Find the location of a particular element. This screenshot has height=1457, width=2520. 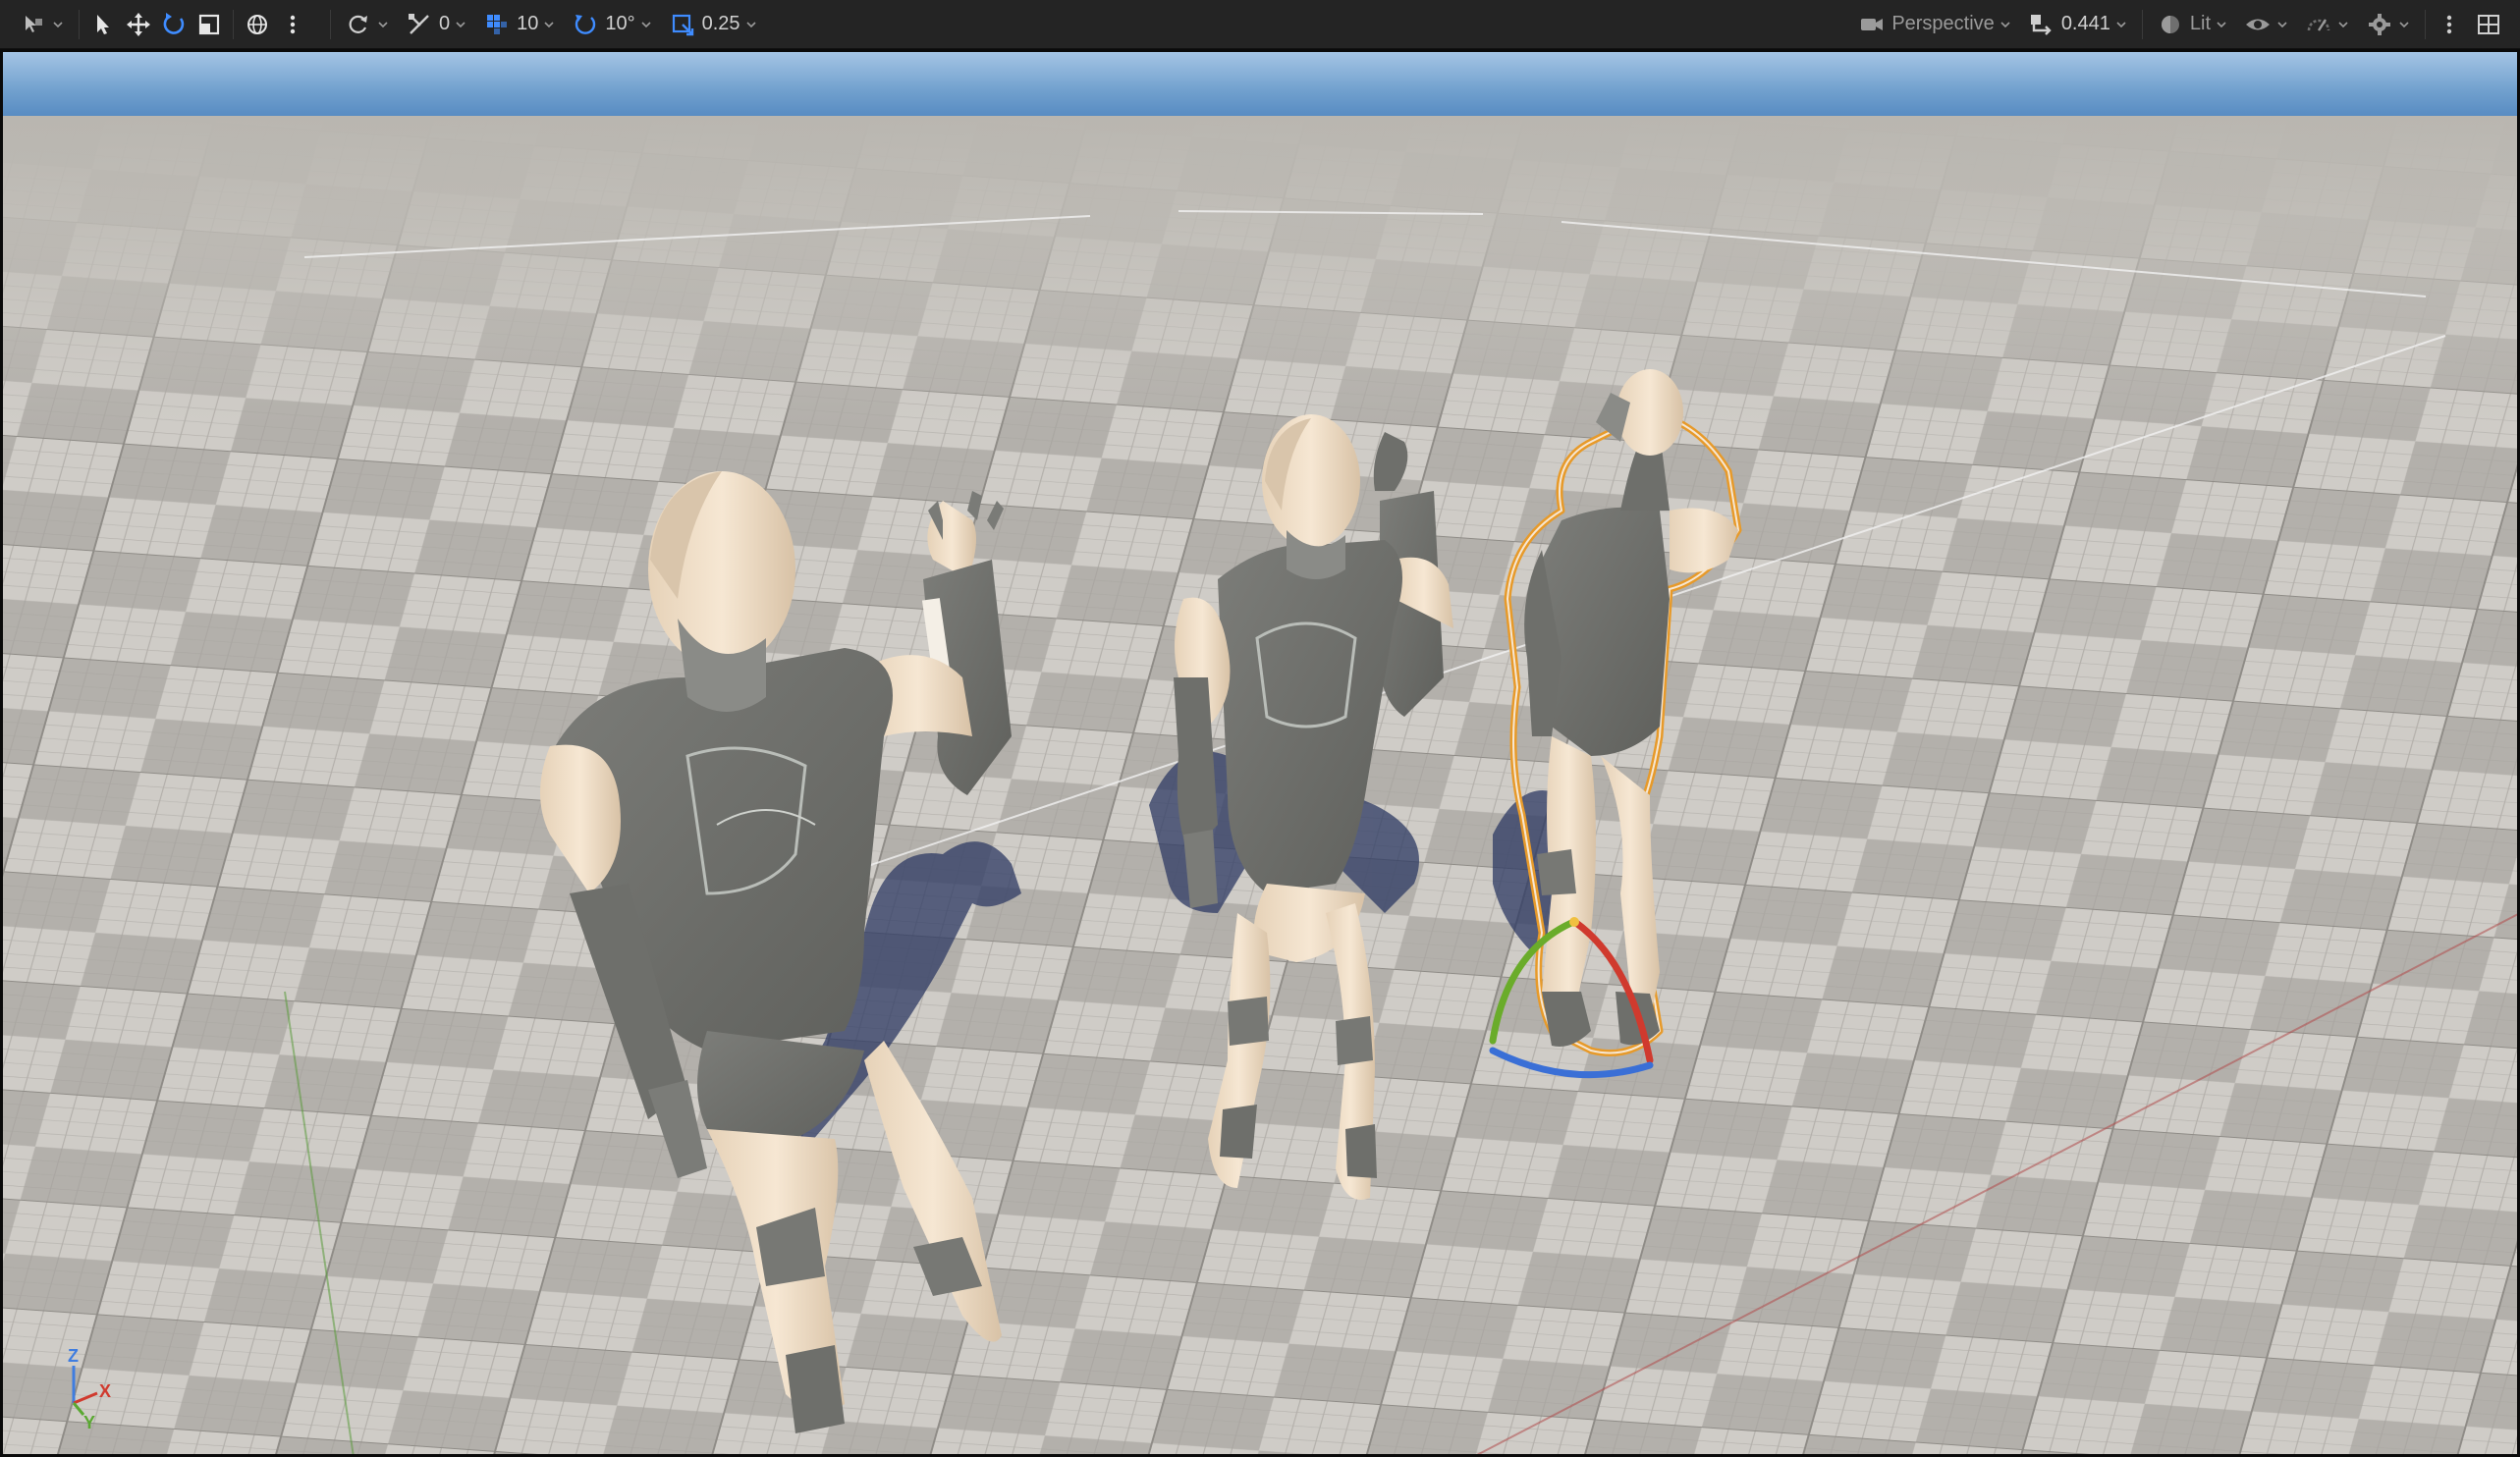

translate-snap-dropdown: 0 is located at coordinates (436, 25).